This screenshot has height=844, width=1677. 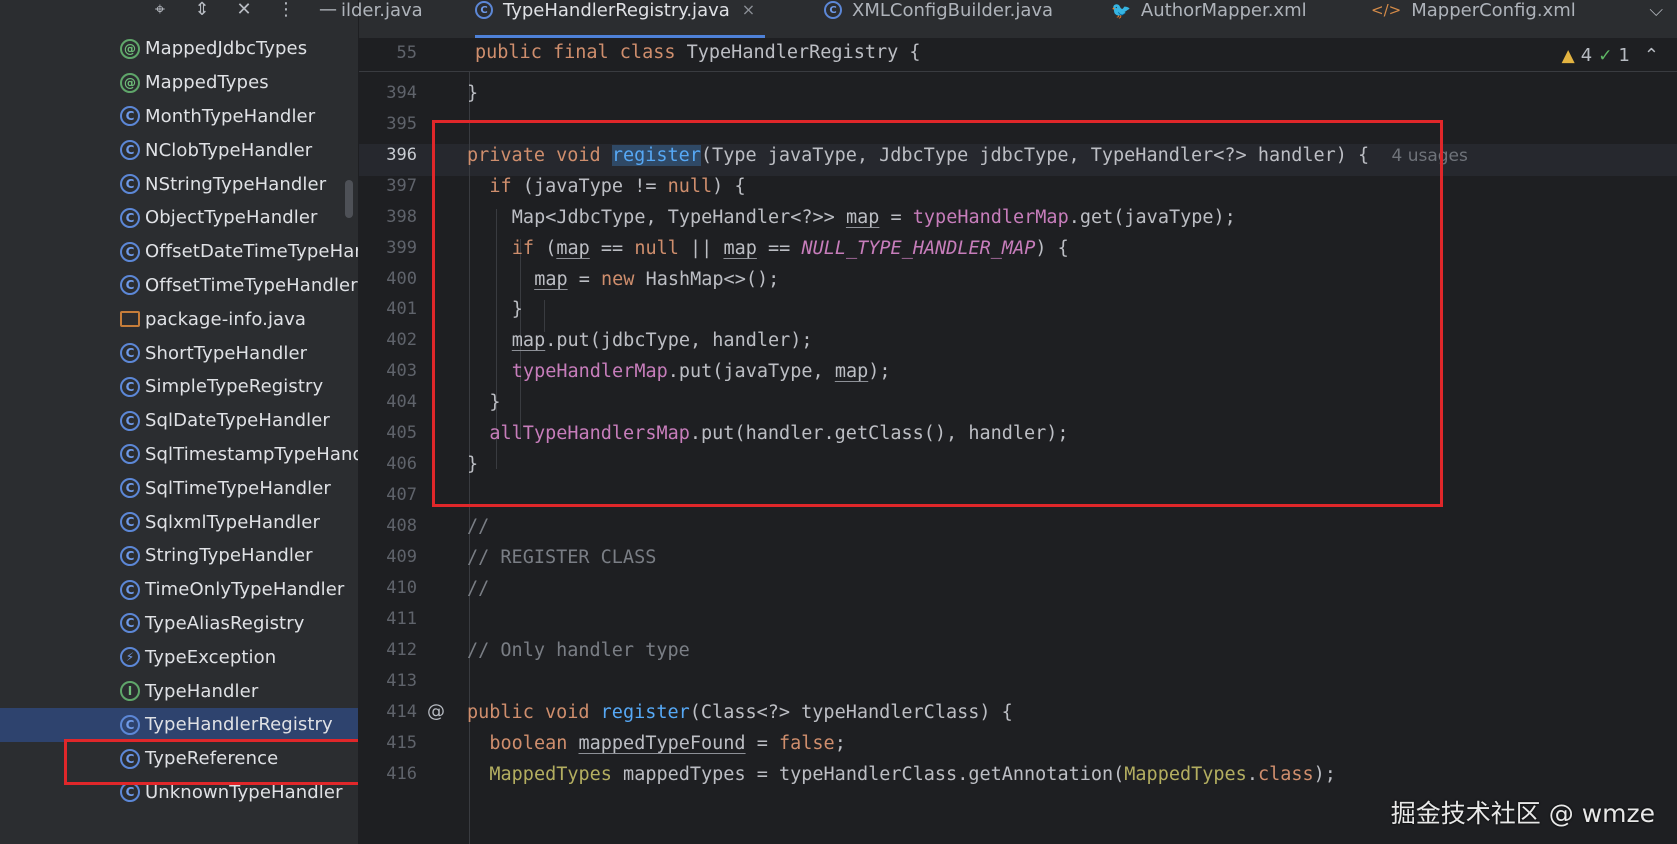 I want to click on code-line: boolean mappedTypeFound = false;, so click(x=667, y=743).